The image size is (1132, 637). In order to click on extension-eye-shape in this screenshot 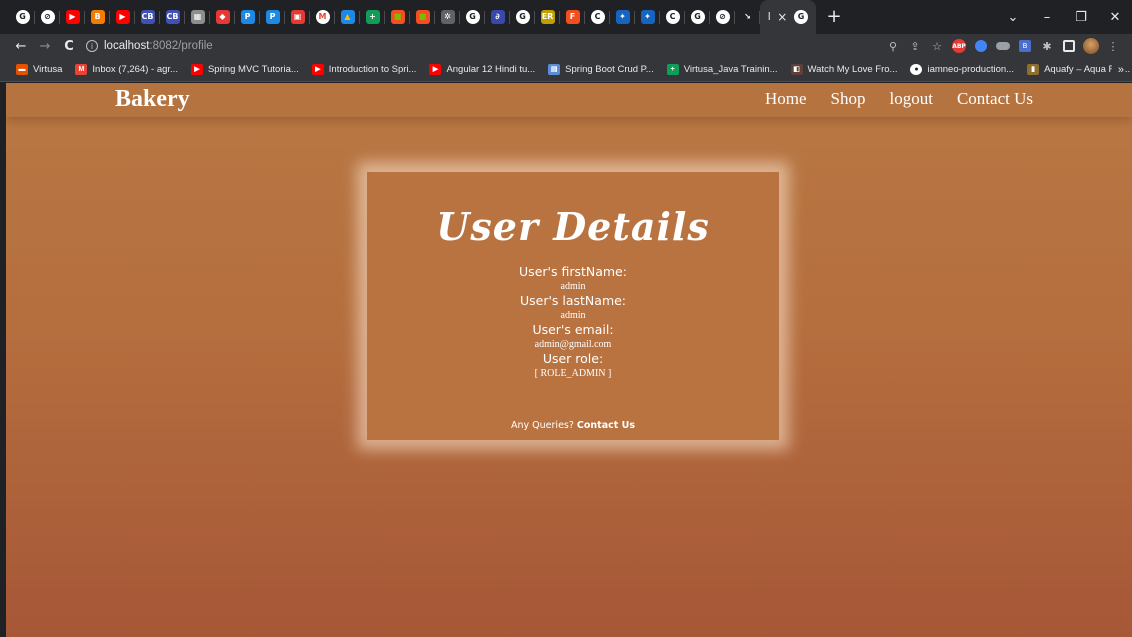, I will do `click(1003, 46)`.